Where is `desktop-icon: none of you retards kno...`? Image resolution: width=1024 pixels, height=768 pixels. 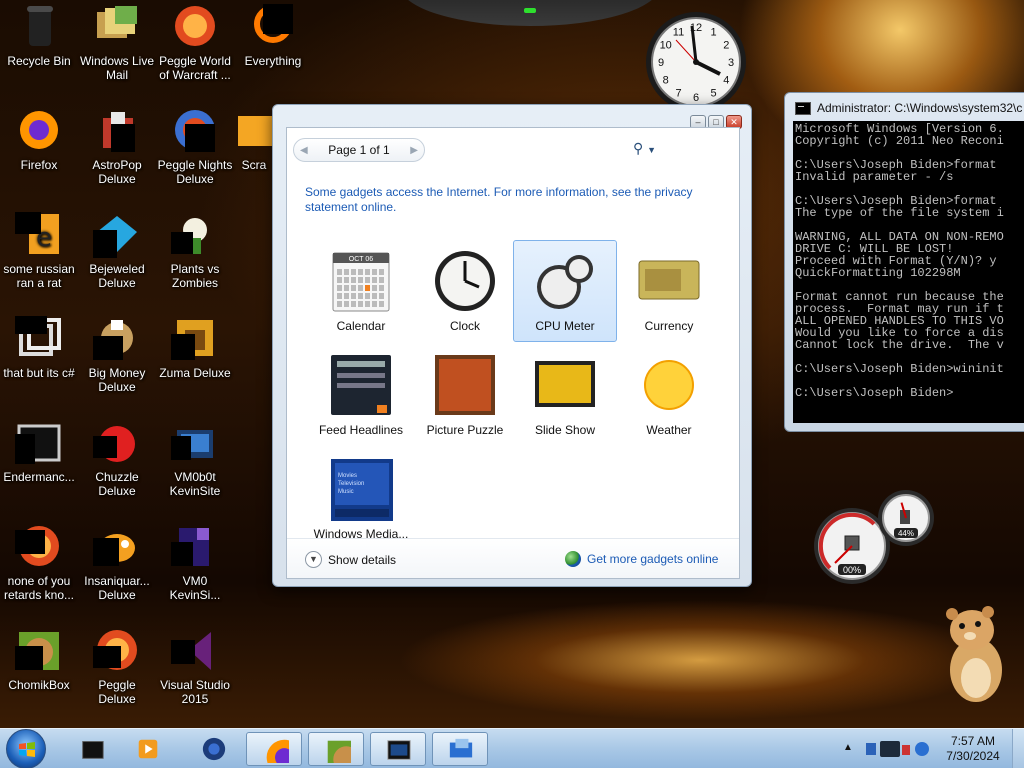 desktop-icon: none of you retards kno... is located at coordinates (39, 561).